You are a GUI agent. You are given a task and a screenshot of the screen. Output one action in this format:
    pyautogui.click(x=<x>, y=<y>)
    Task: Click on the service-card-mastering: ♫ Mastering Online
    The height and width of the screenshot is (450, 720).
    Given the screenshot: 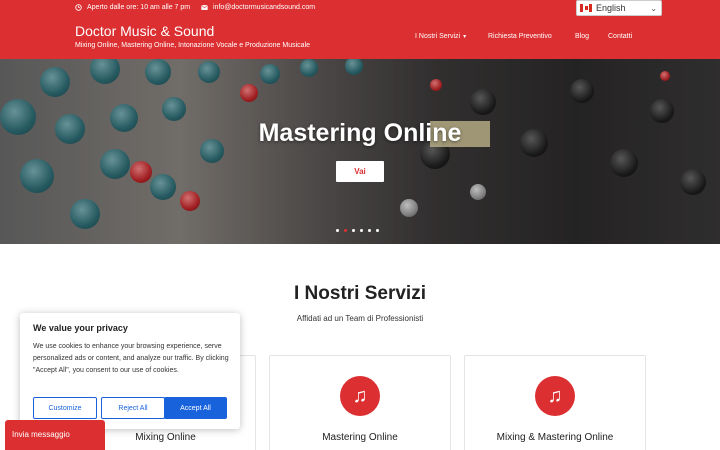 What is the action you would take?
    pyautogui.click(x=360, y=402)
    